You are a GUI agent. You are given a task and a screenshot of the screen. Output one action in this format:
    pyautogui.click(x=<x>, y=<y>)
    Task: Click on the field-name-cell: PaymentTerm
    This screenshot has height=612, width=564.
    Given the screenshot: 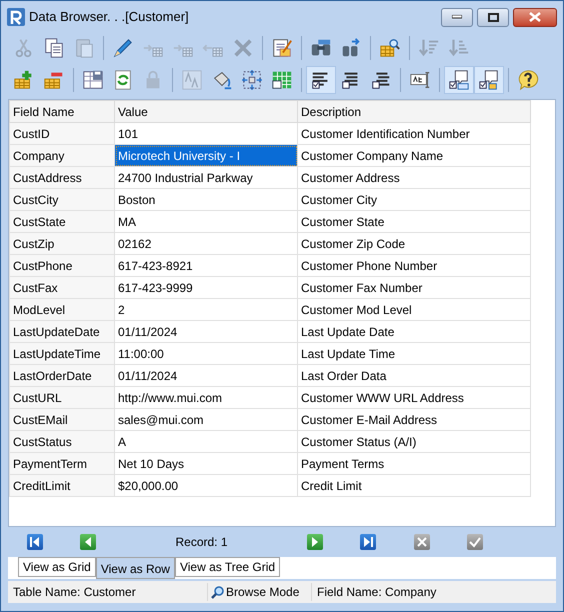 What is the action you would take?
    pyautogui.click(x=62, y=463)
    